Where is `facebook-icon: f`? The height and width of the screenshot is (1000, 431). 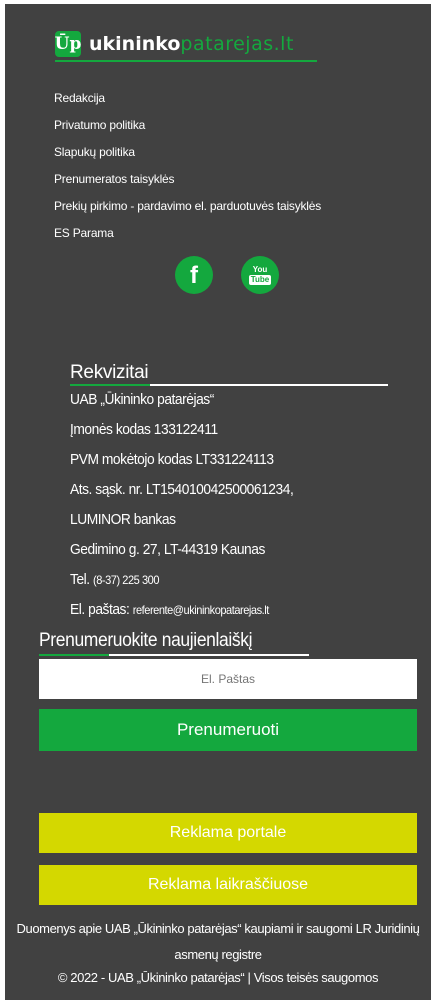
facebook-icon: f is located at coordinates (194, 275).